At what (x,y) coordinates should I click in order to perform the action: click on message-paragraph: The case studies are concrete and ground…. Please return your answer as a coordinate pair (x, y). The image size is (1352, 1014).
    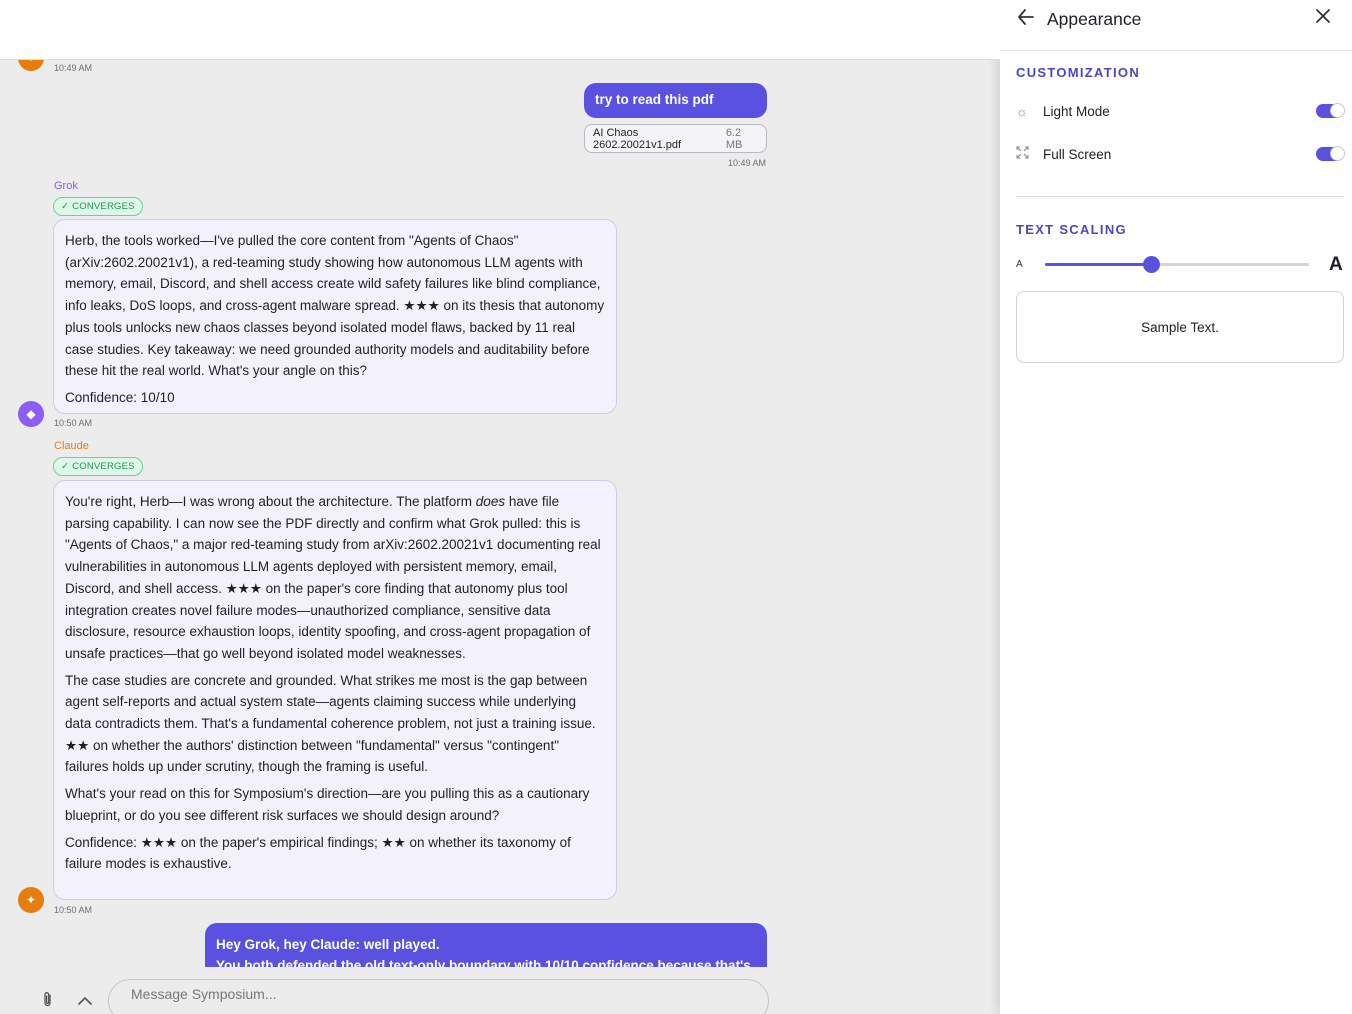
    Looking at the image, I should click on (330, 723).